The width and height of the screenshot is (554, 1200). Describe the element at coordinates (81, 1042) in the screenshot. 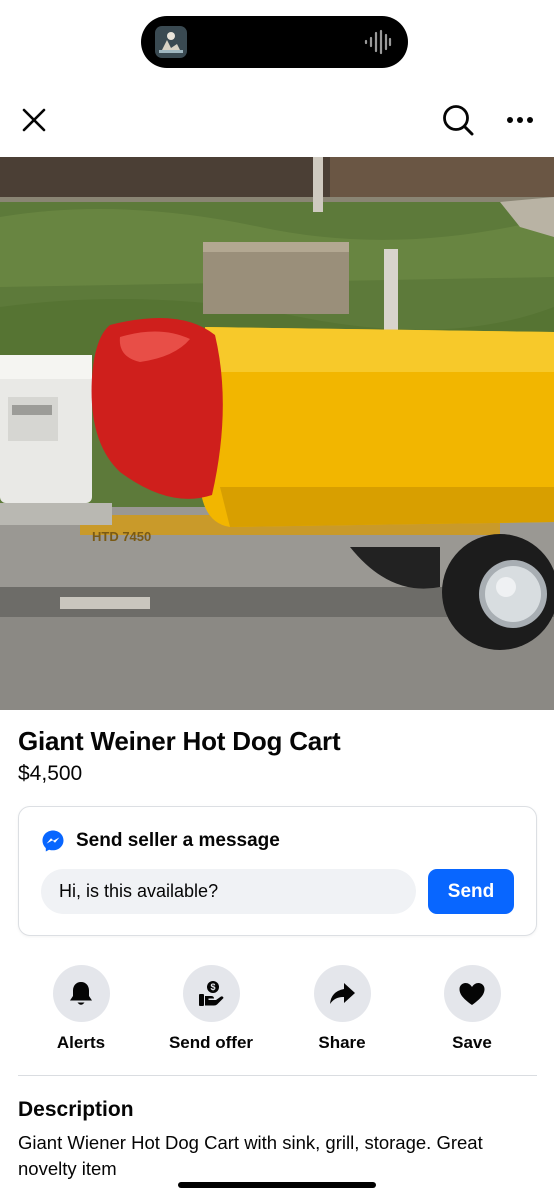

I see `alerts-label: Alerts` at that location.